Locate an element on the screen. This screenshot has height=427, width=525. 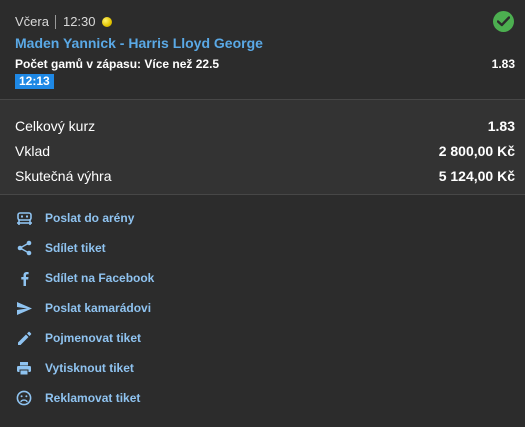
event-time-badge: 12:13 is located at coordinates (34, 81).